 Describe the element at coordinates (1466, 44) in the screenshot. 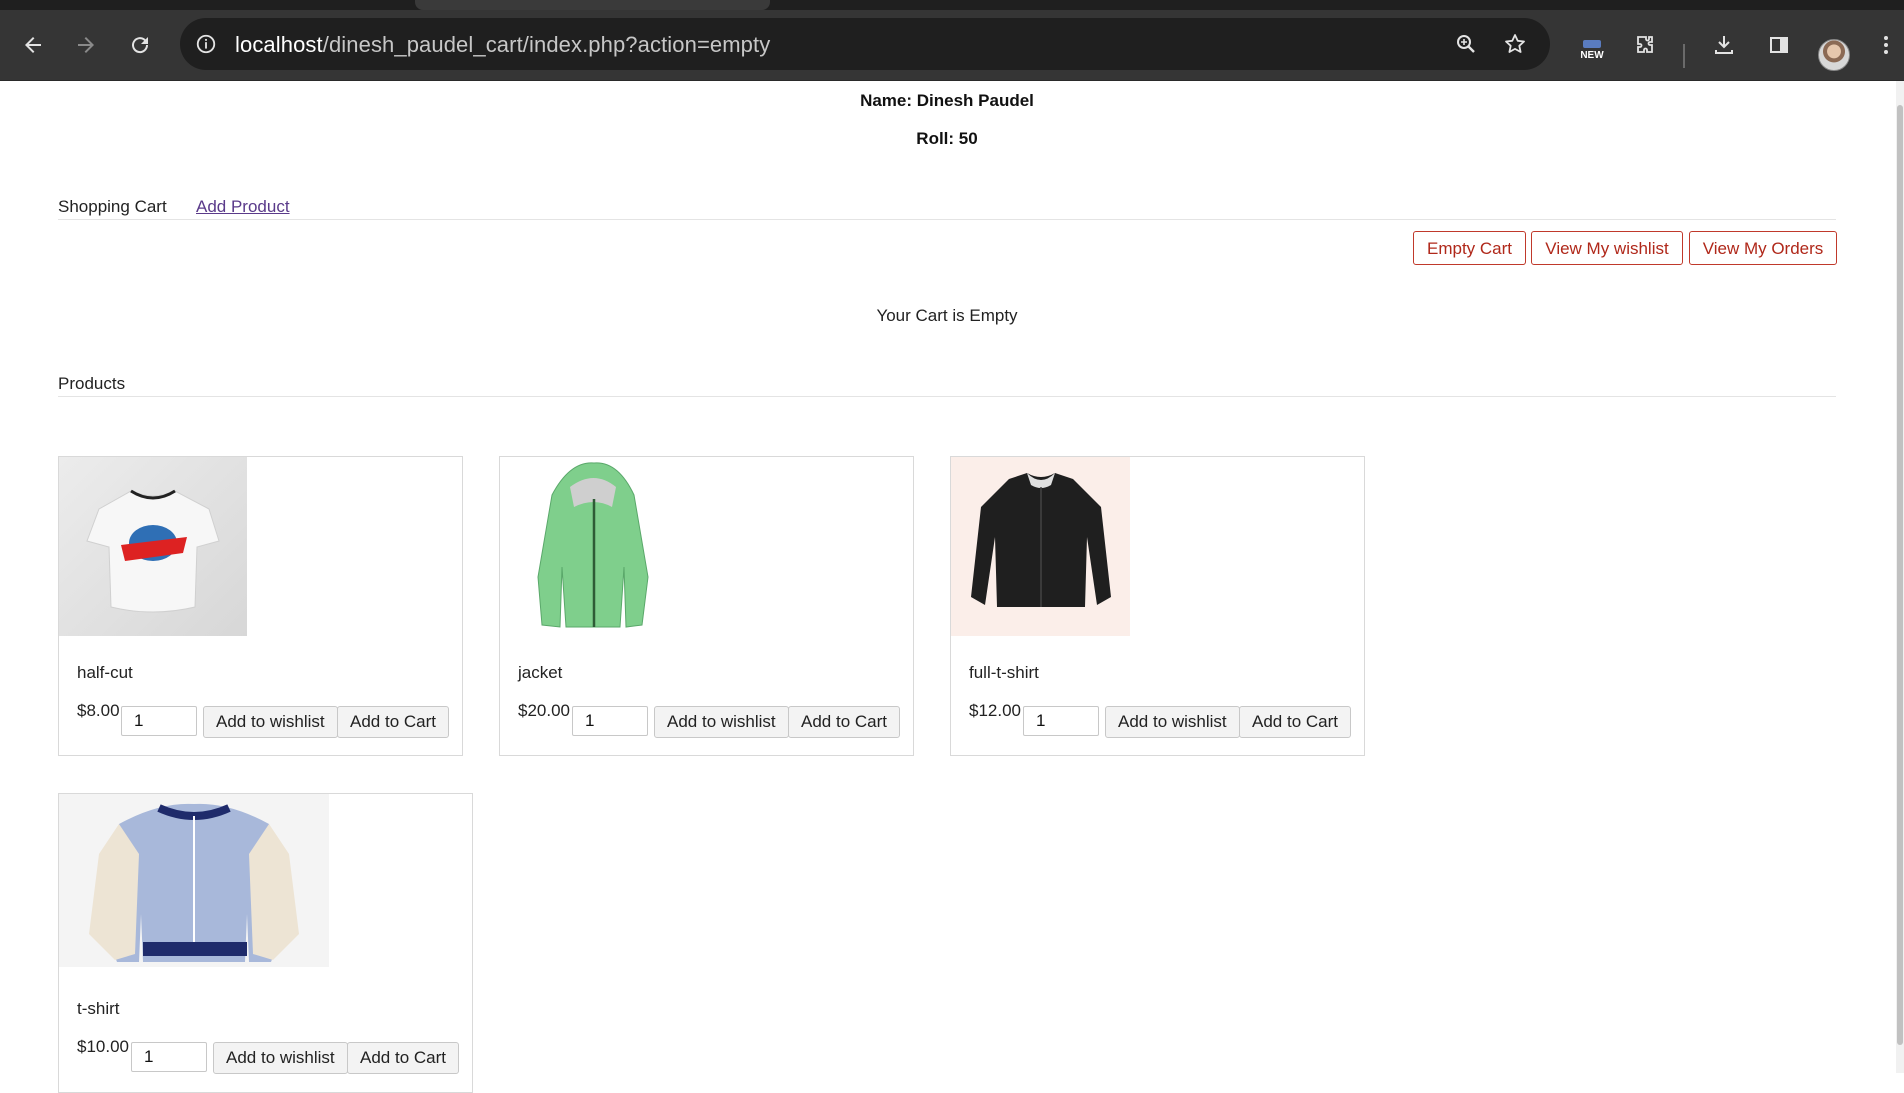

I see `zoom-icon` at that location.